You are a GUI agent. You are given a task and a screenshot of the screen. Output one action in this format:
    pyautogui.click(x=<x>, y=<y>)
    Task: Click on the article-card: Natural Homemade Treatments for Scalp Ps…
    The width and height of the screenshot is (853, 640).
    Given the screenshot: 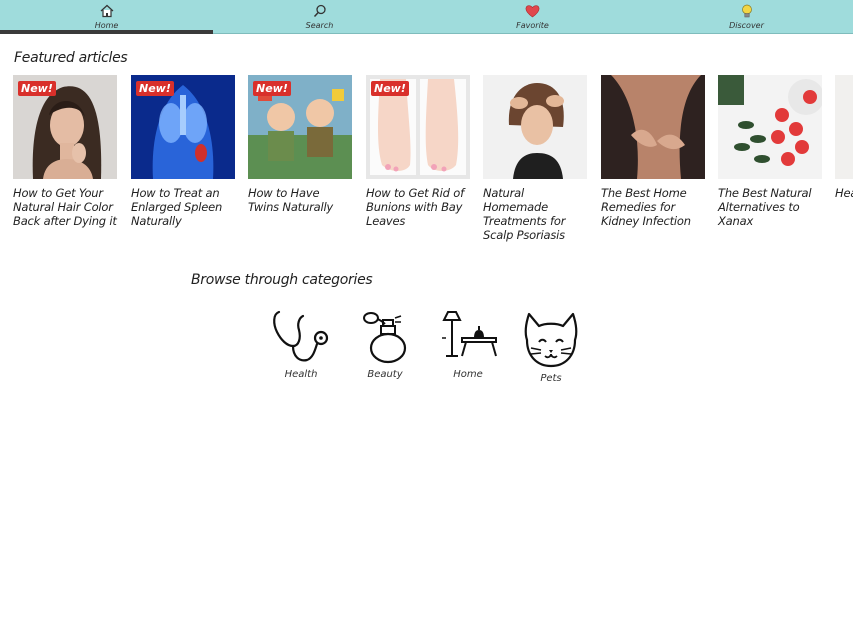 What is the action you would take?
    pyautogui.click(x=535, y=158)
    